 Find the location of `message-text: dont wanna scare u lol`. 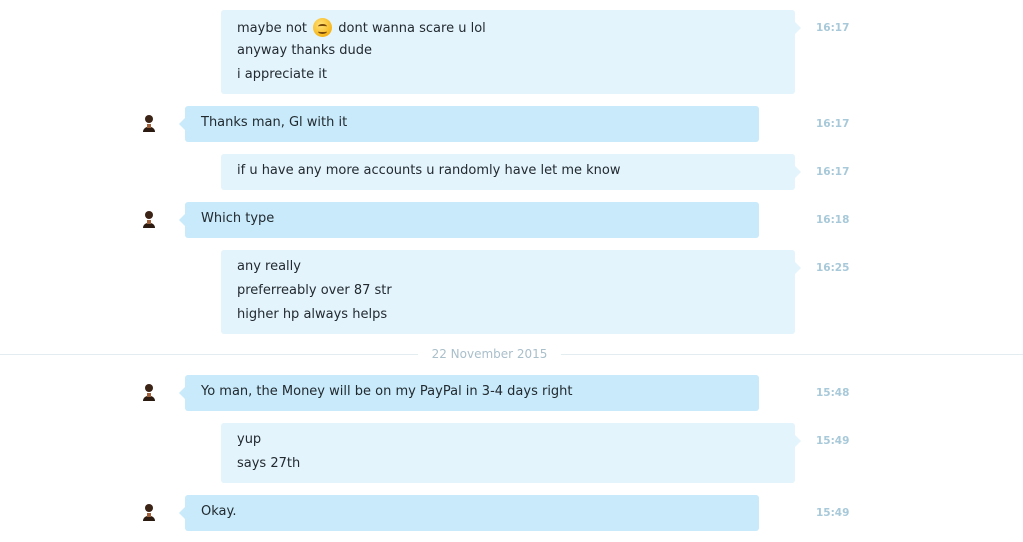

message-text: dont wanna scare u lol is located at coordinates (412, 28).